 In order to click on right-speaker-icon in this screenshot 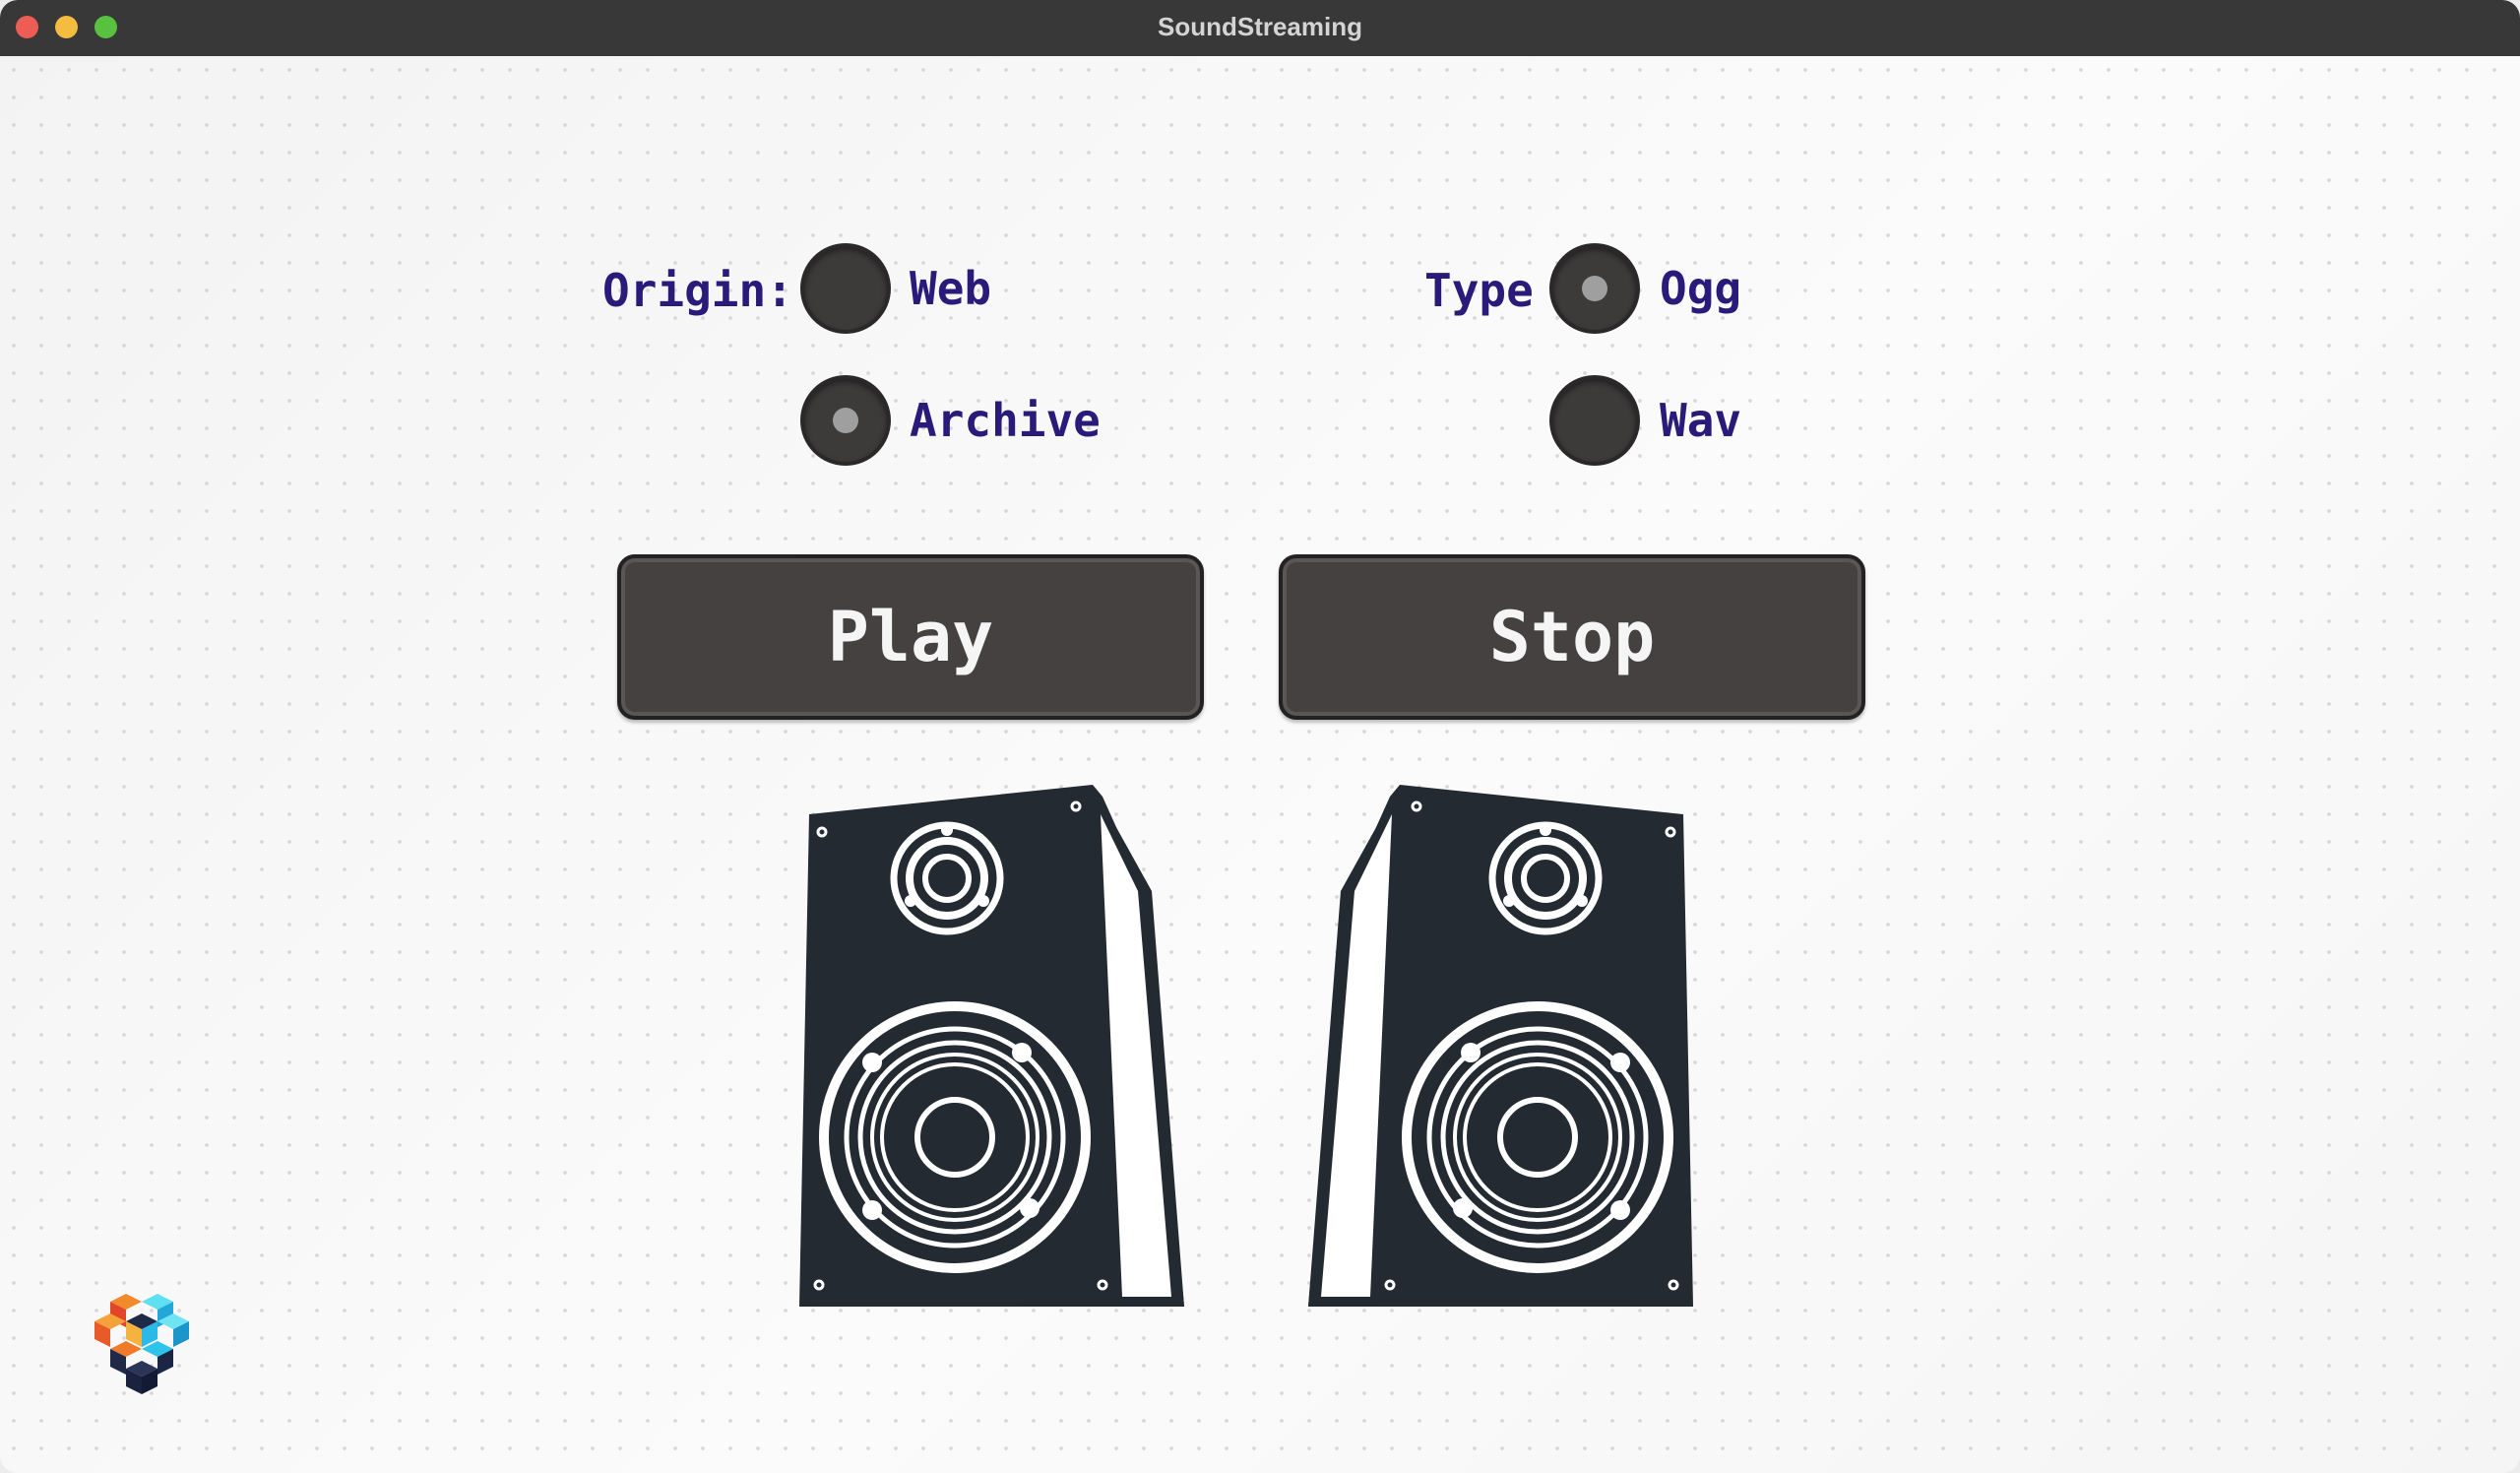, I will do `click(1500, 1046)`.